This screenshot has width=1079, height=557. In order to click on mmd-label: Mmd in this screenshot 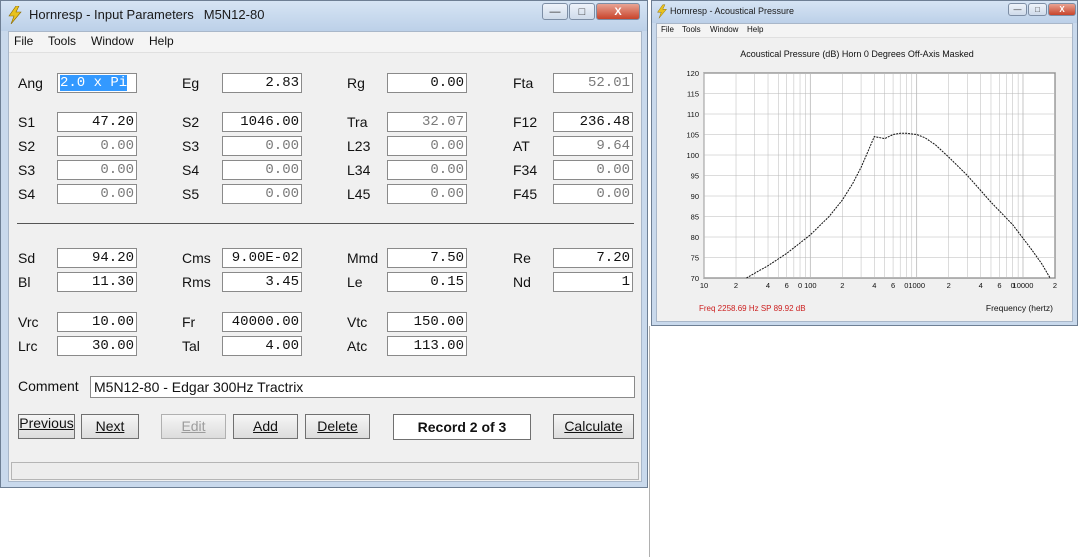, I will do `click(363, 258)`.